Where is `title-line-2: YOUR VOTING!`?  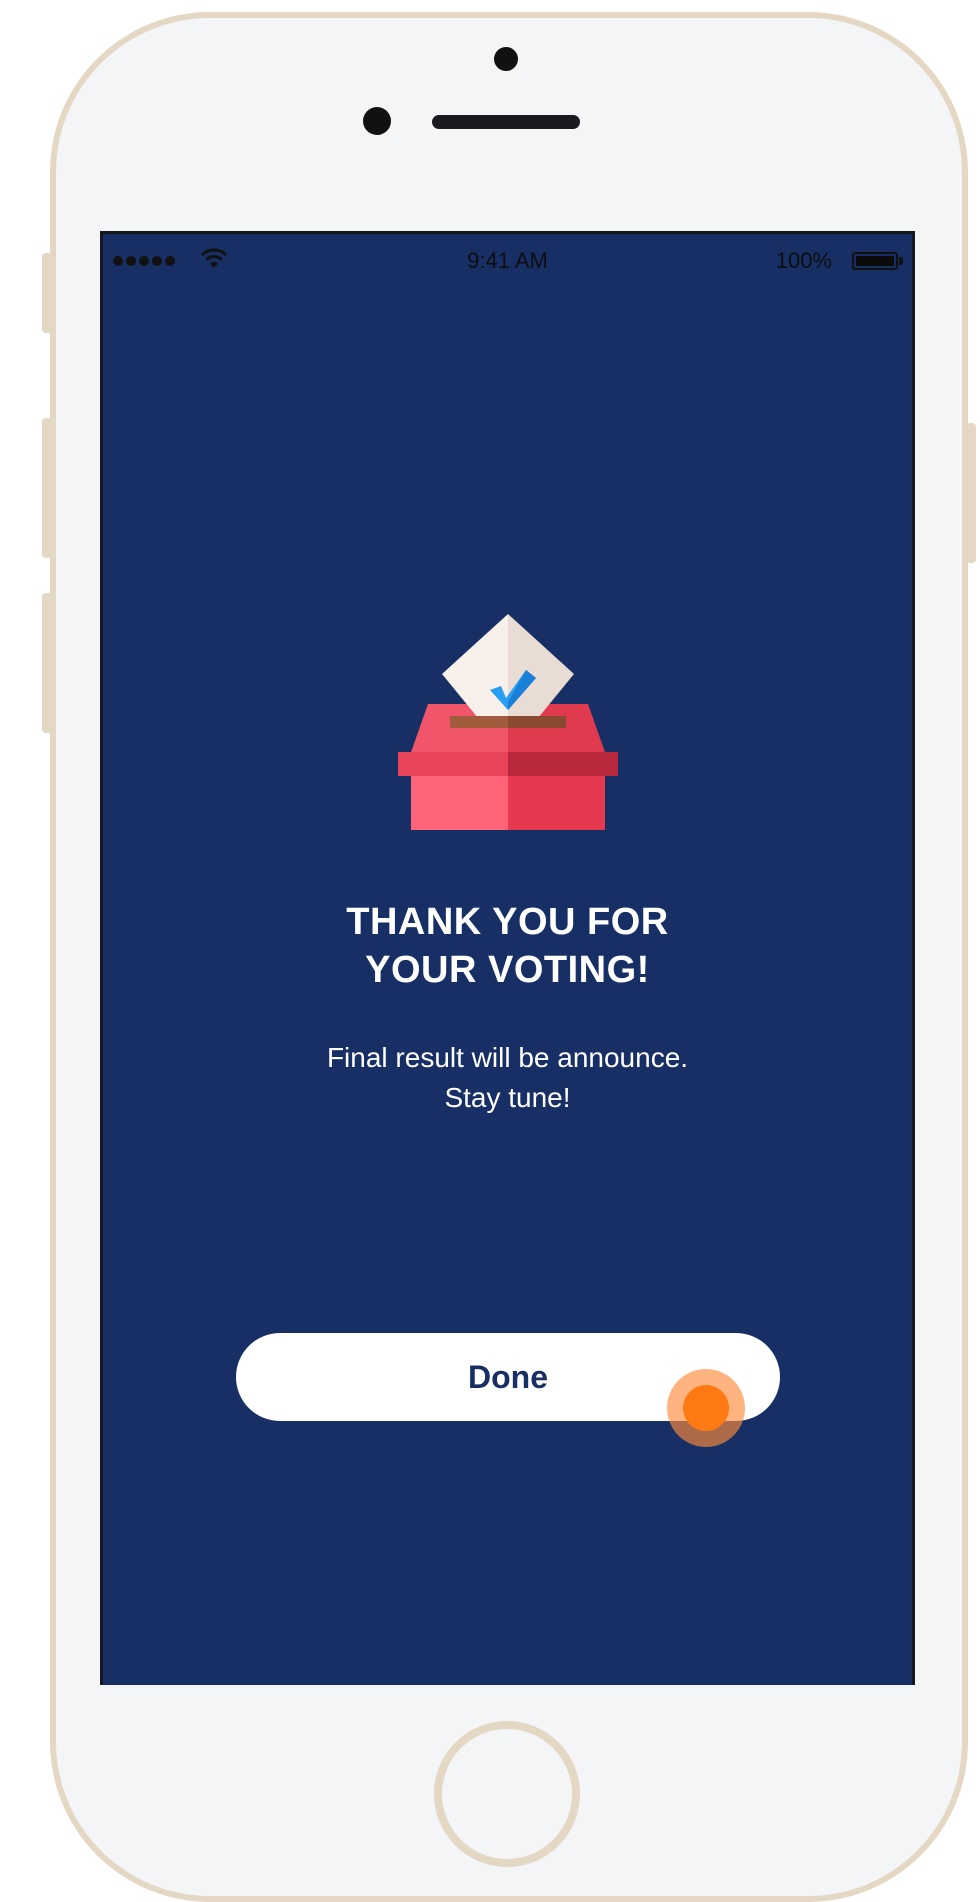 title-line-2: YOUR VOTING! is located at coordinates (507, 970).